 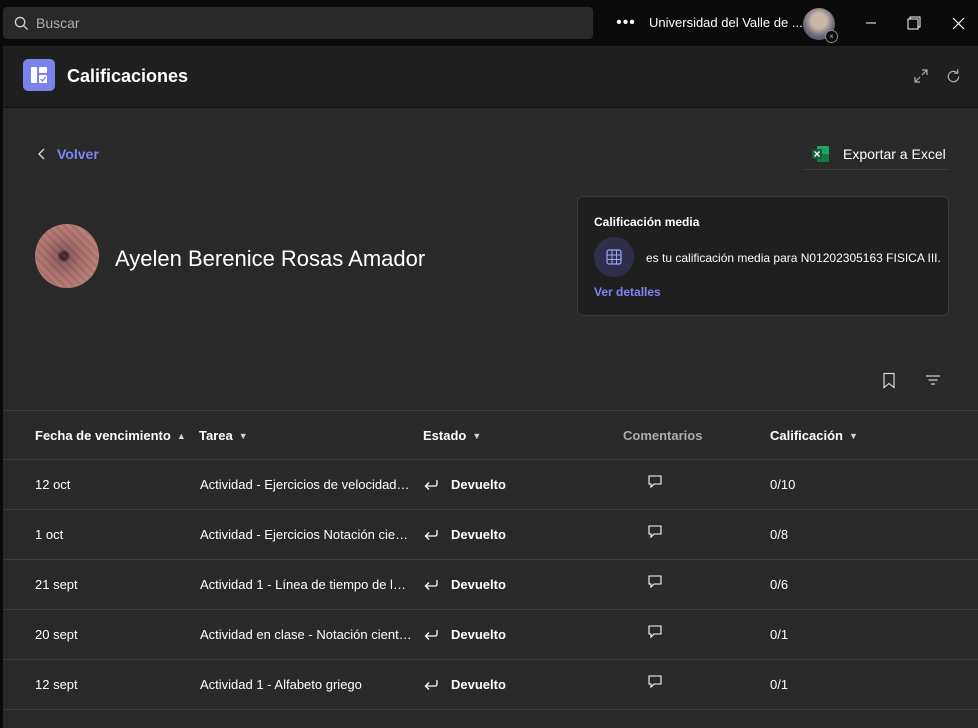 I want to click on due-date: 21 sept, so click(x=56, y=584).